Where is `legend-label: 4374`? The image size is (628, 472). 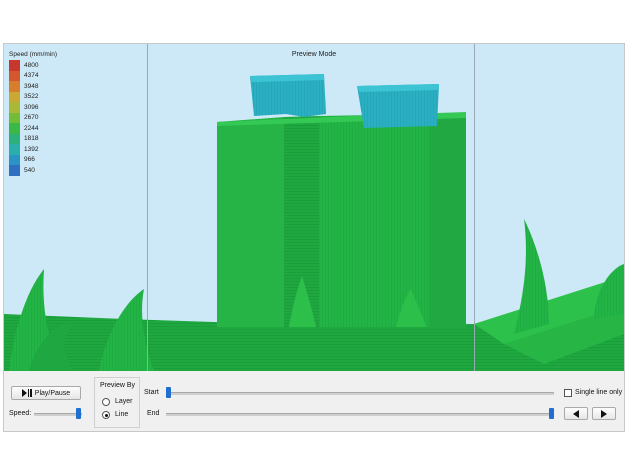
legend-label: 4374 is located at coordinates (31, 76).